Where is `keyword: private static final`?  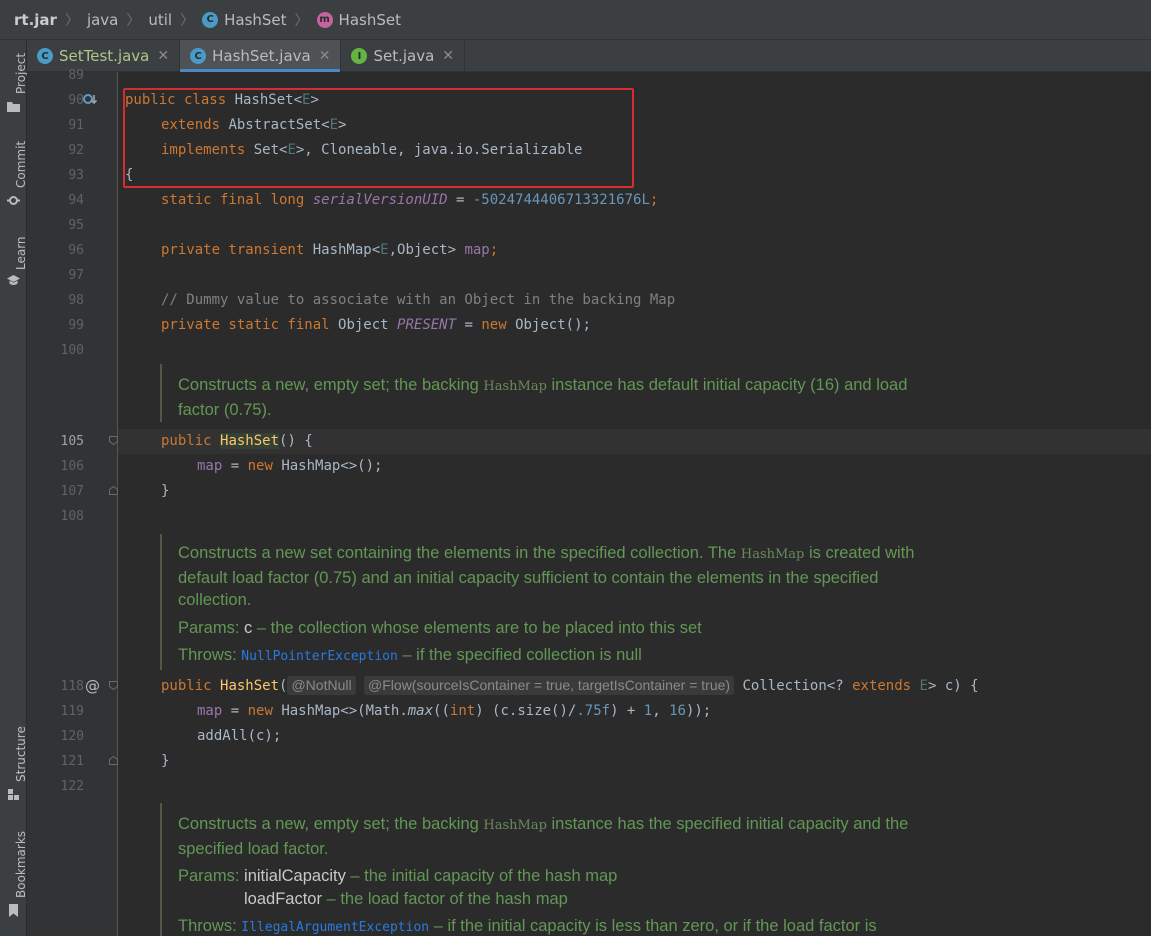
keyword: private static final is located at coordinates (250, 325).